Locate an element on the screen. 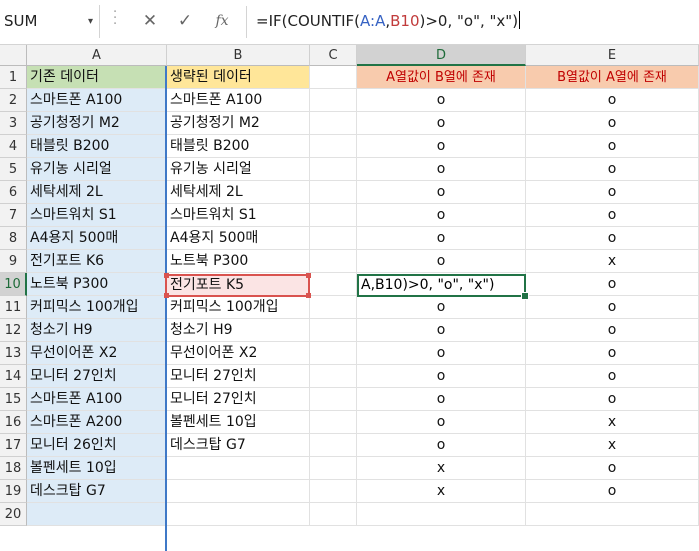 The height and width of the screenshot is (551, 699). cell-a: 데스크탑 G7 is located at coordinates (97, 491).